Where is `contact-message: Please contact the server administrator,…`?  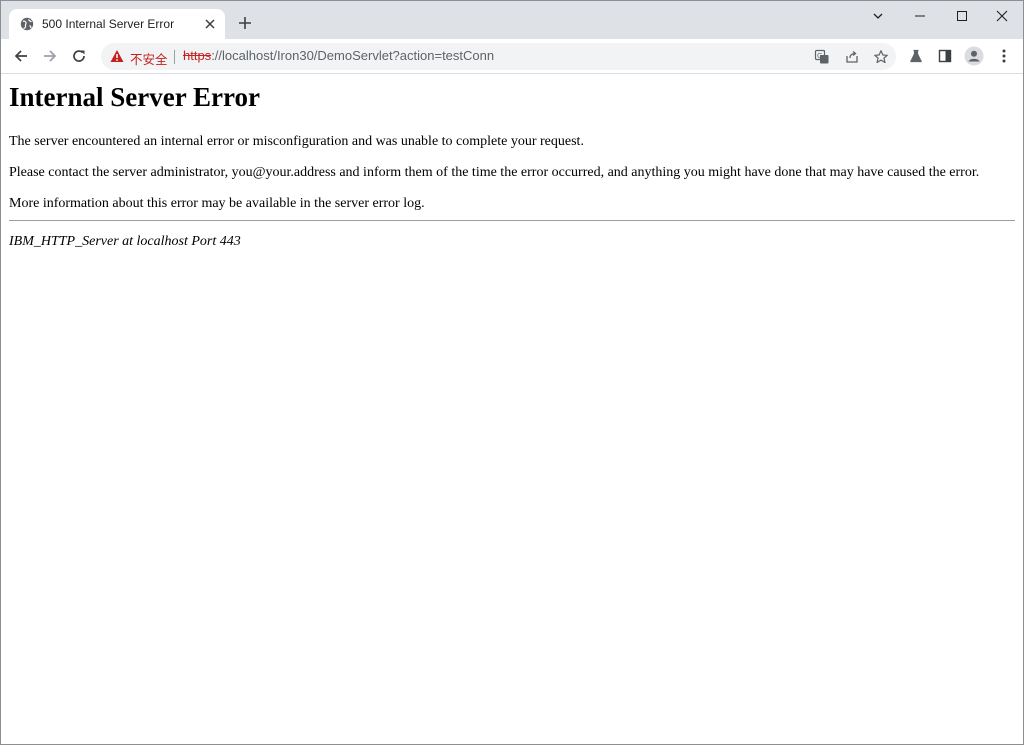 contact-message: Please contact the server administrator,… is located at coordinates (494, 172).